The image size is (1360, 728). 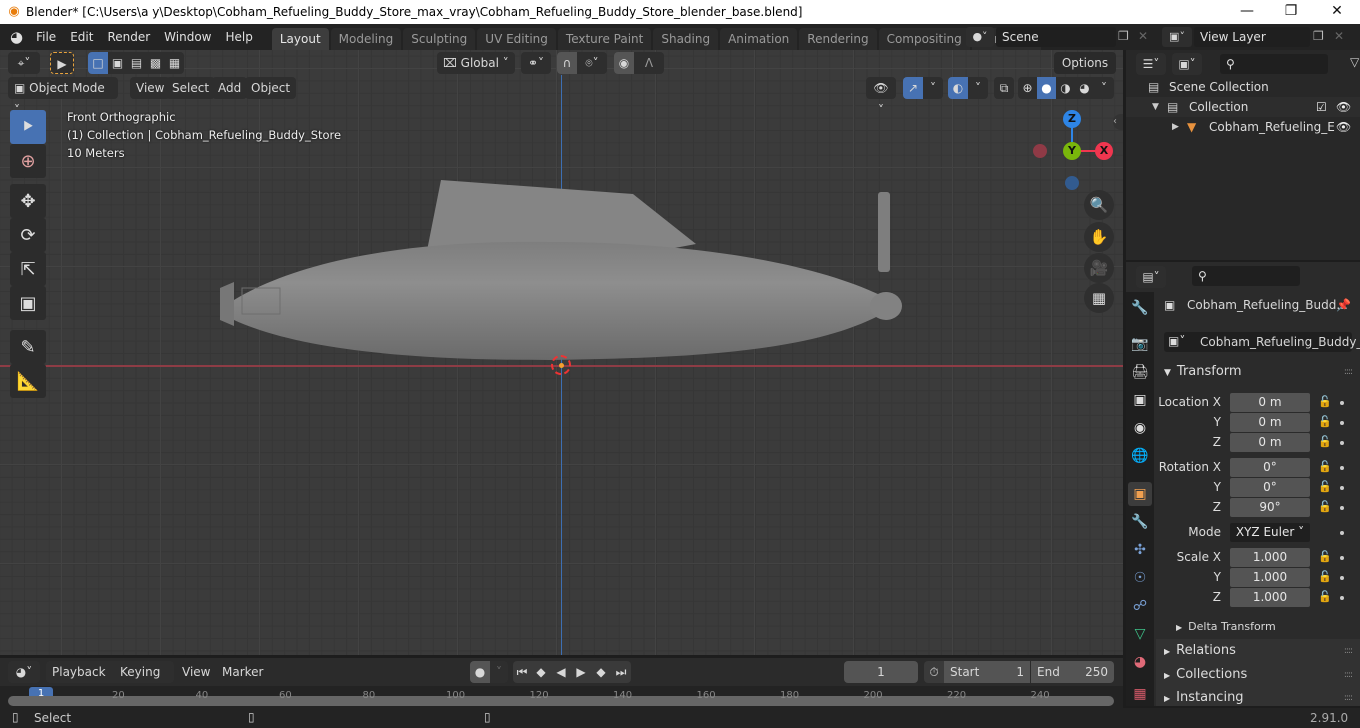 I want to click on shading-material-icon: ◑, so click(x=1065, y=88).